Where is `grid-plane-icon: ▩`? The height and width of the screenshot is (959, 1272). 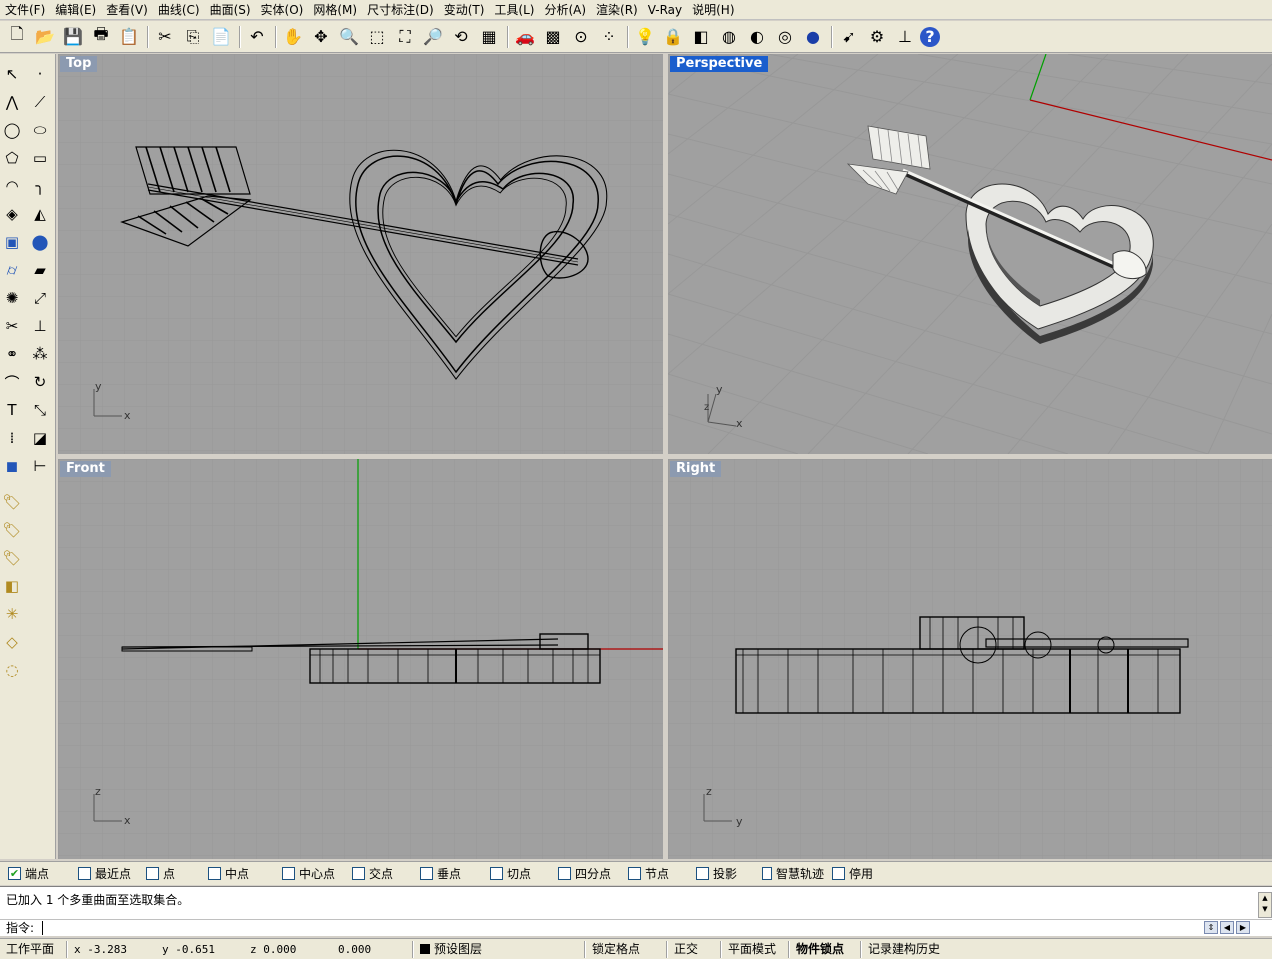 grid-plane-icon: ▩ is located at coordinates (553, 37).